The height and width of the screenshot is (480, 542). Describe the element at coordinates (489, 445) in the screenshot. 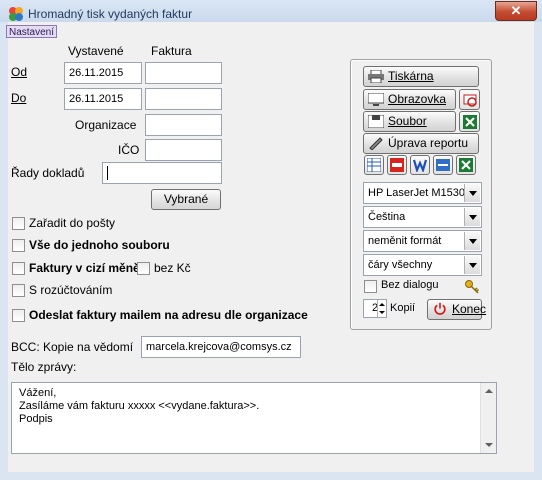

I see `scroll-down-icon` at that location.